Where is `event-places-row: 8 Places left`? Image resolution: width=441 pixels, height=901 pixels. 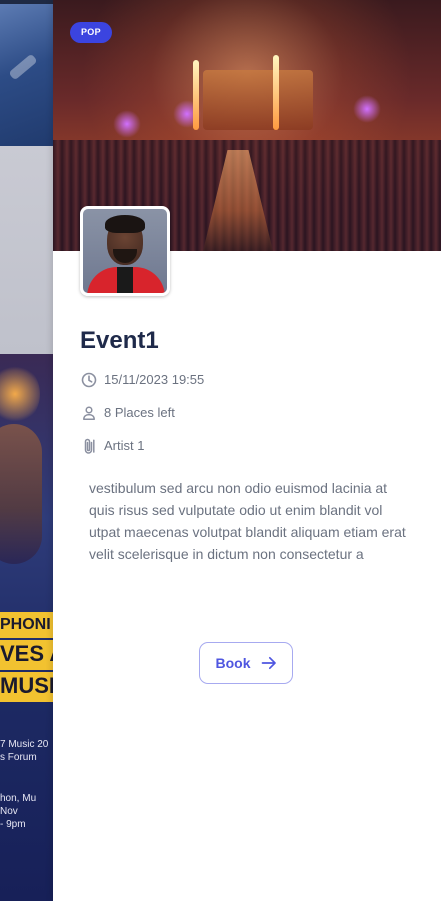
event-places-row: 8 Places left is located at coordinates (127, 413).